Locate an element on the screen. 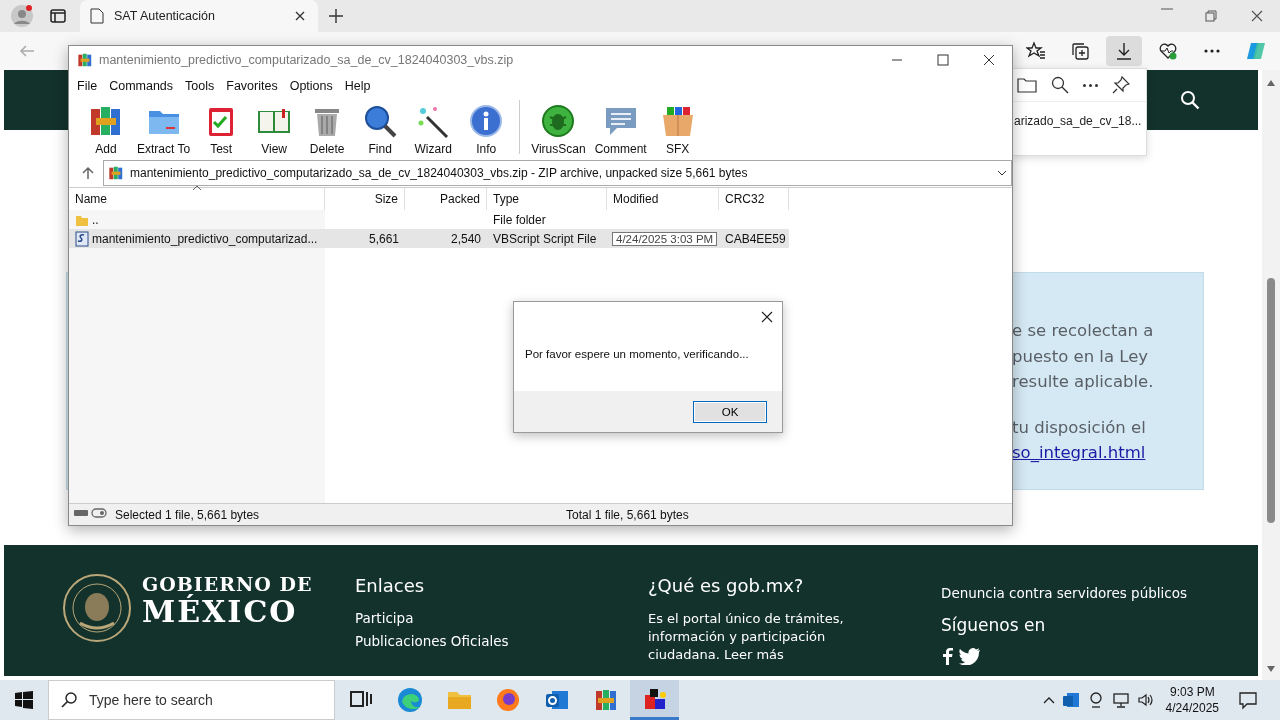 Image resolution: width=1280 pixels, height=720 pixels. info-link: so_integral.html is located at coordinates (1079, 452).